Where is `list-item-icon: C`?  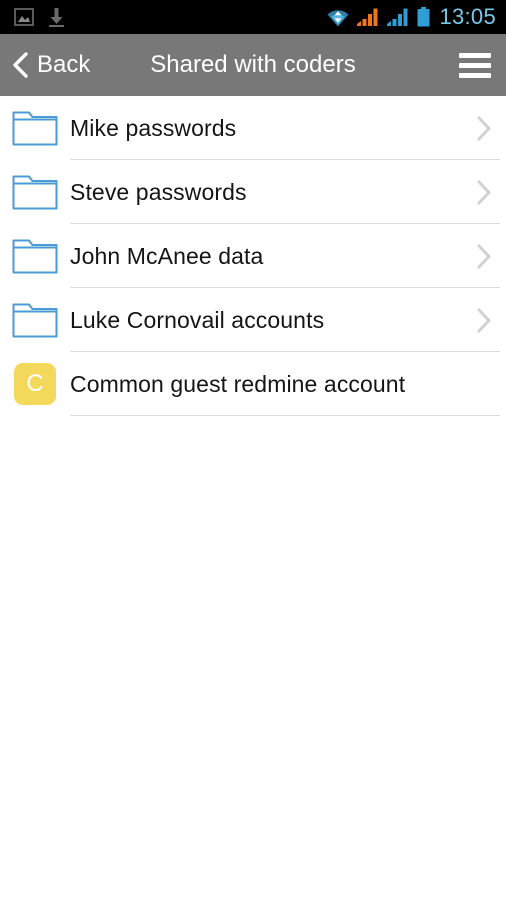 list-item-icon: C is located at coordinates (35, 384).